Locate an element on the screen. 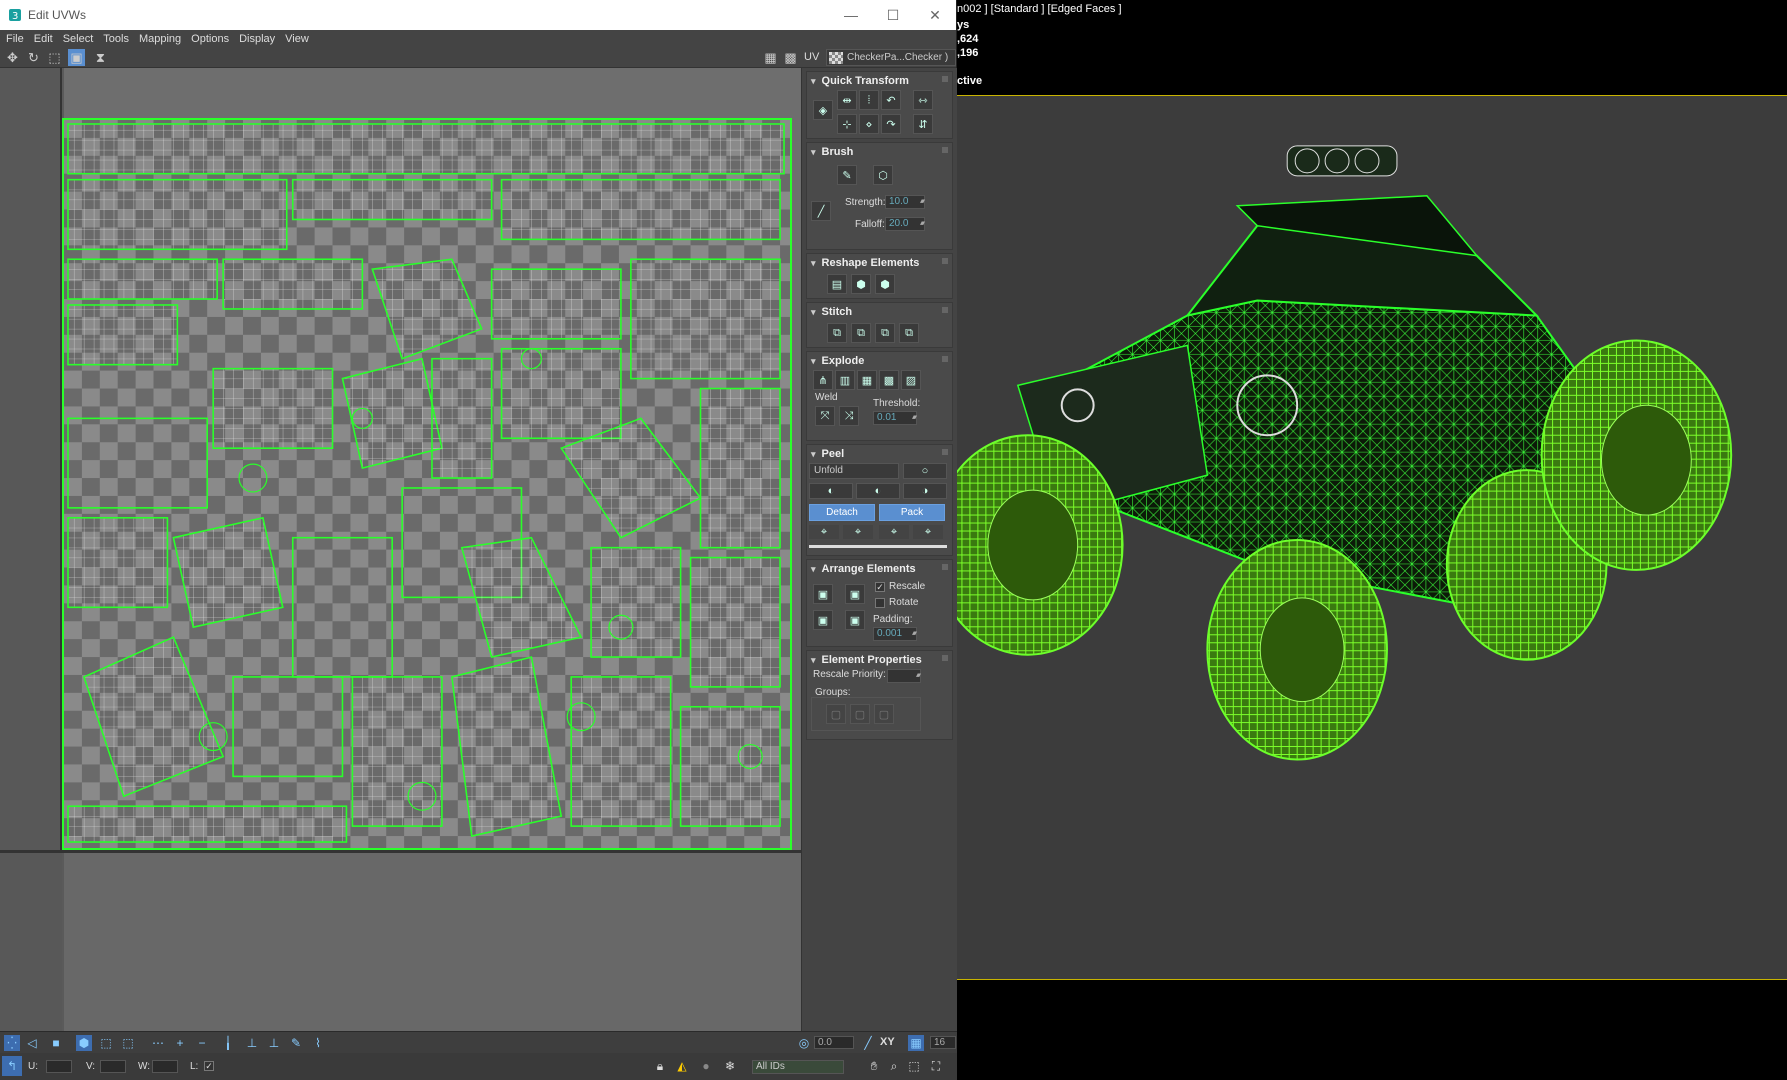 The width and height of the screenshot is (1787, 1080). pan-icon: ✋︎ is located at coordinates (874, 1066).